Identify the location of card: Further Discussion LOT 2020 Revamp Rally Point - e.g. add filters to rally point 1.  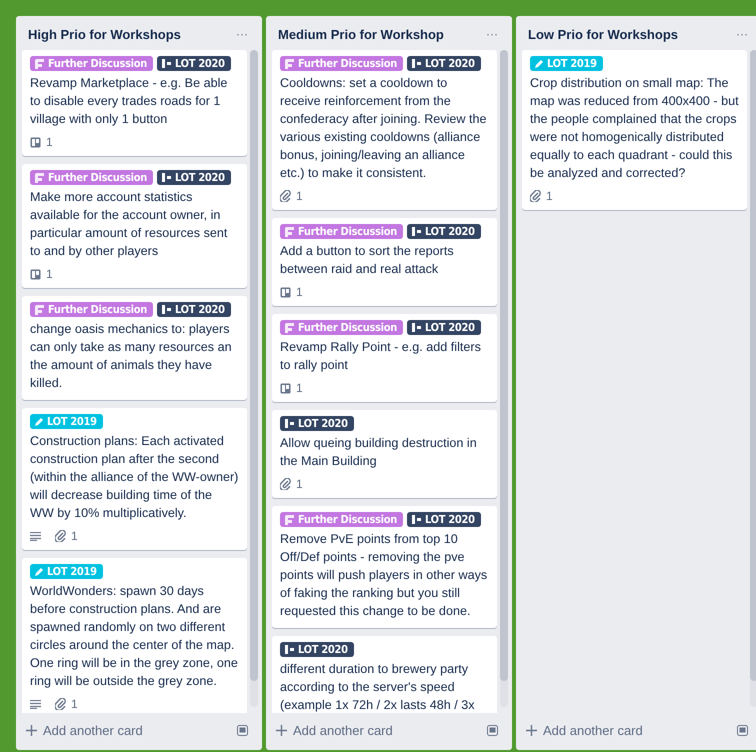
(384, 358).